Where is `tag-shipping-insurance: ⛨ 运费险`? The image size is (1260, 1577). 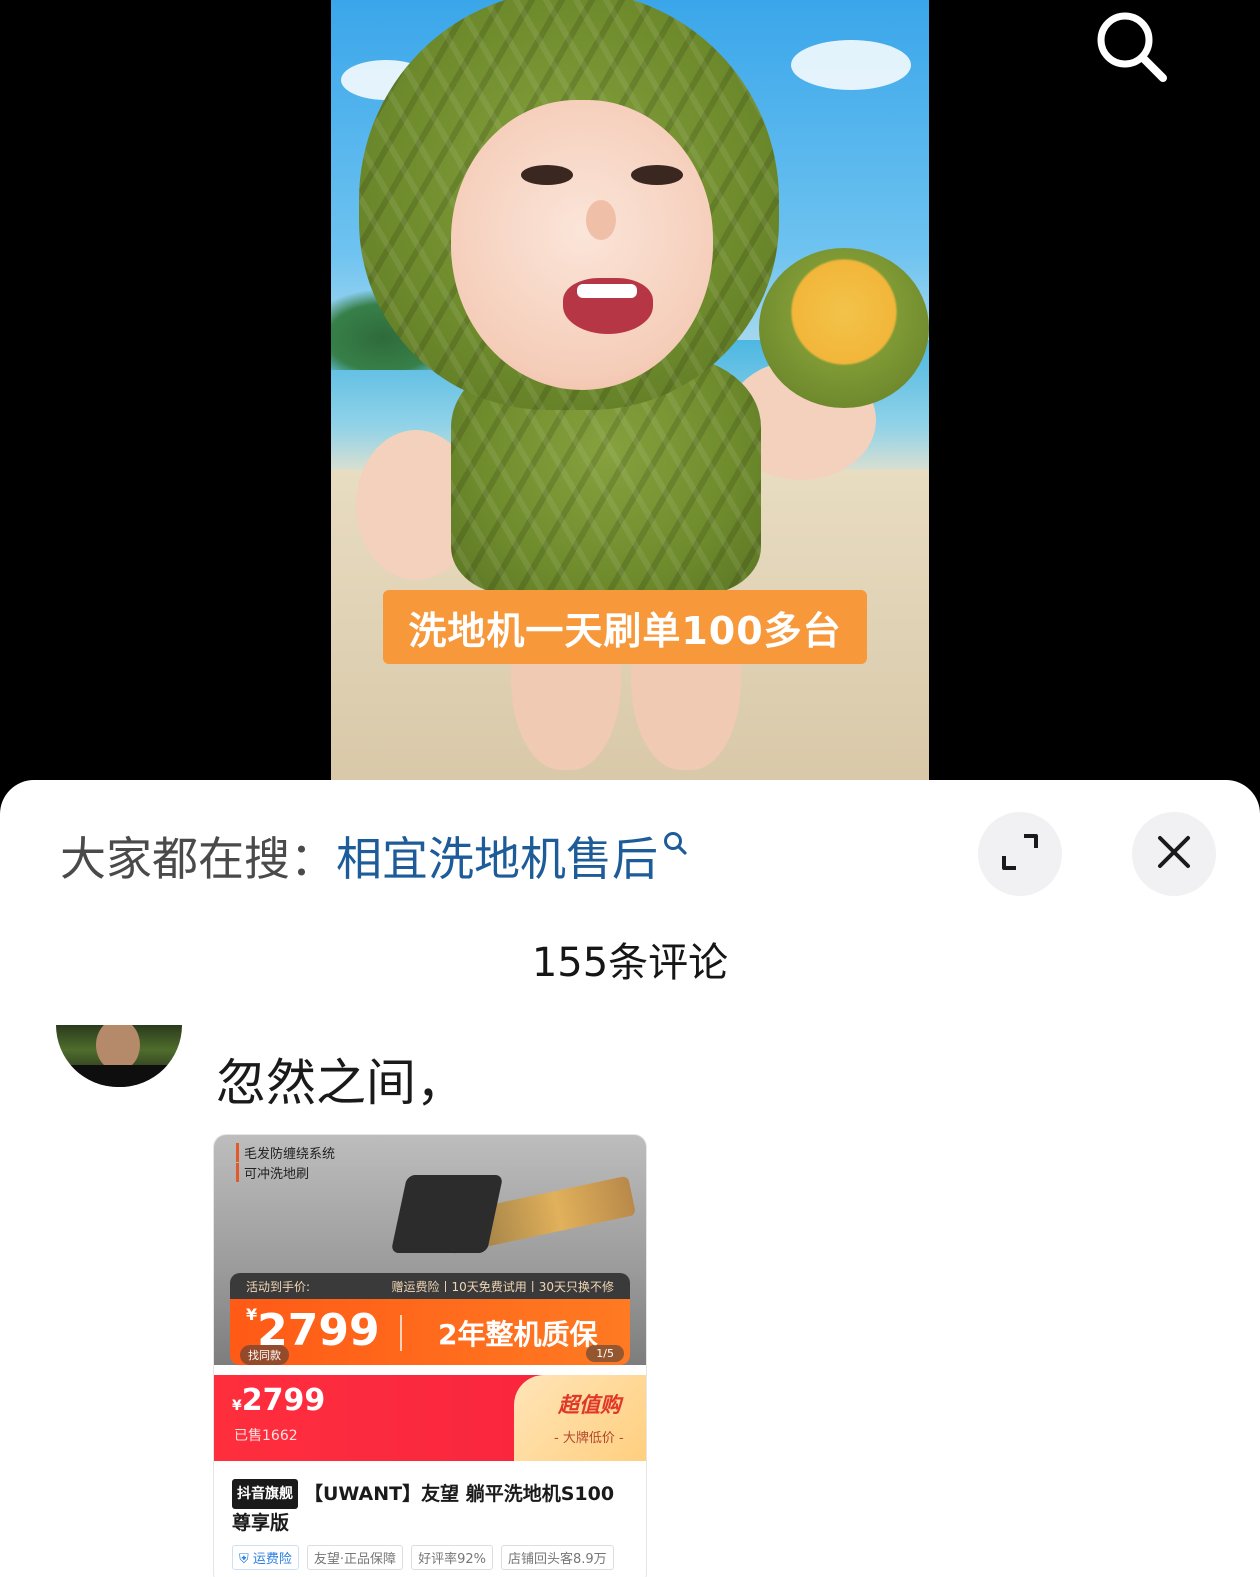
tag-shipping-insurance: ⛨ 运费险 is located at coordinates (265, 1557).